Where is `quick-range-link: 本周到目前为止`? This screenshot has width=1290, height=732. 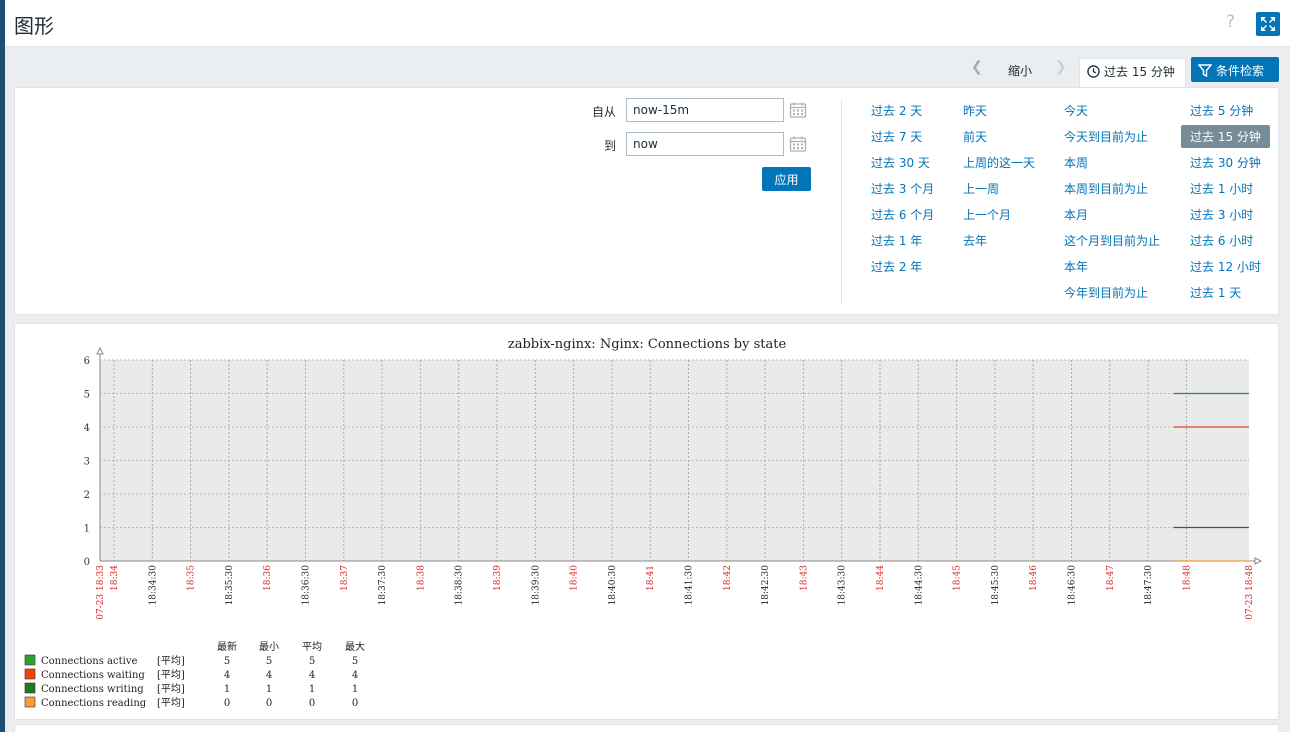
quick-range-link: 本周到目前为止 is located at coordinates (1106, 188).